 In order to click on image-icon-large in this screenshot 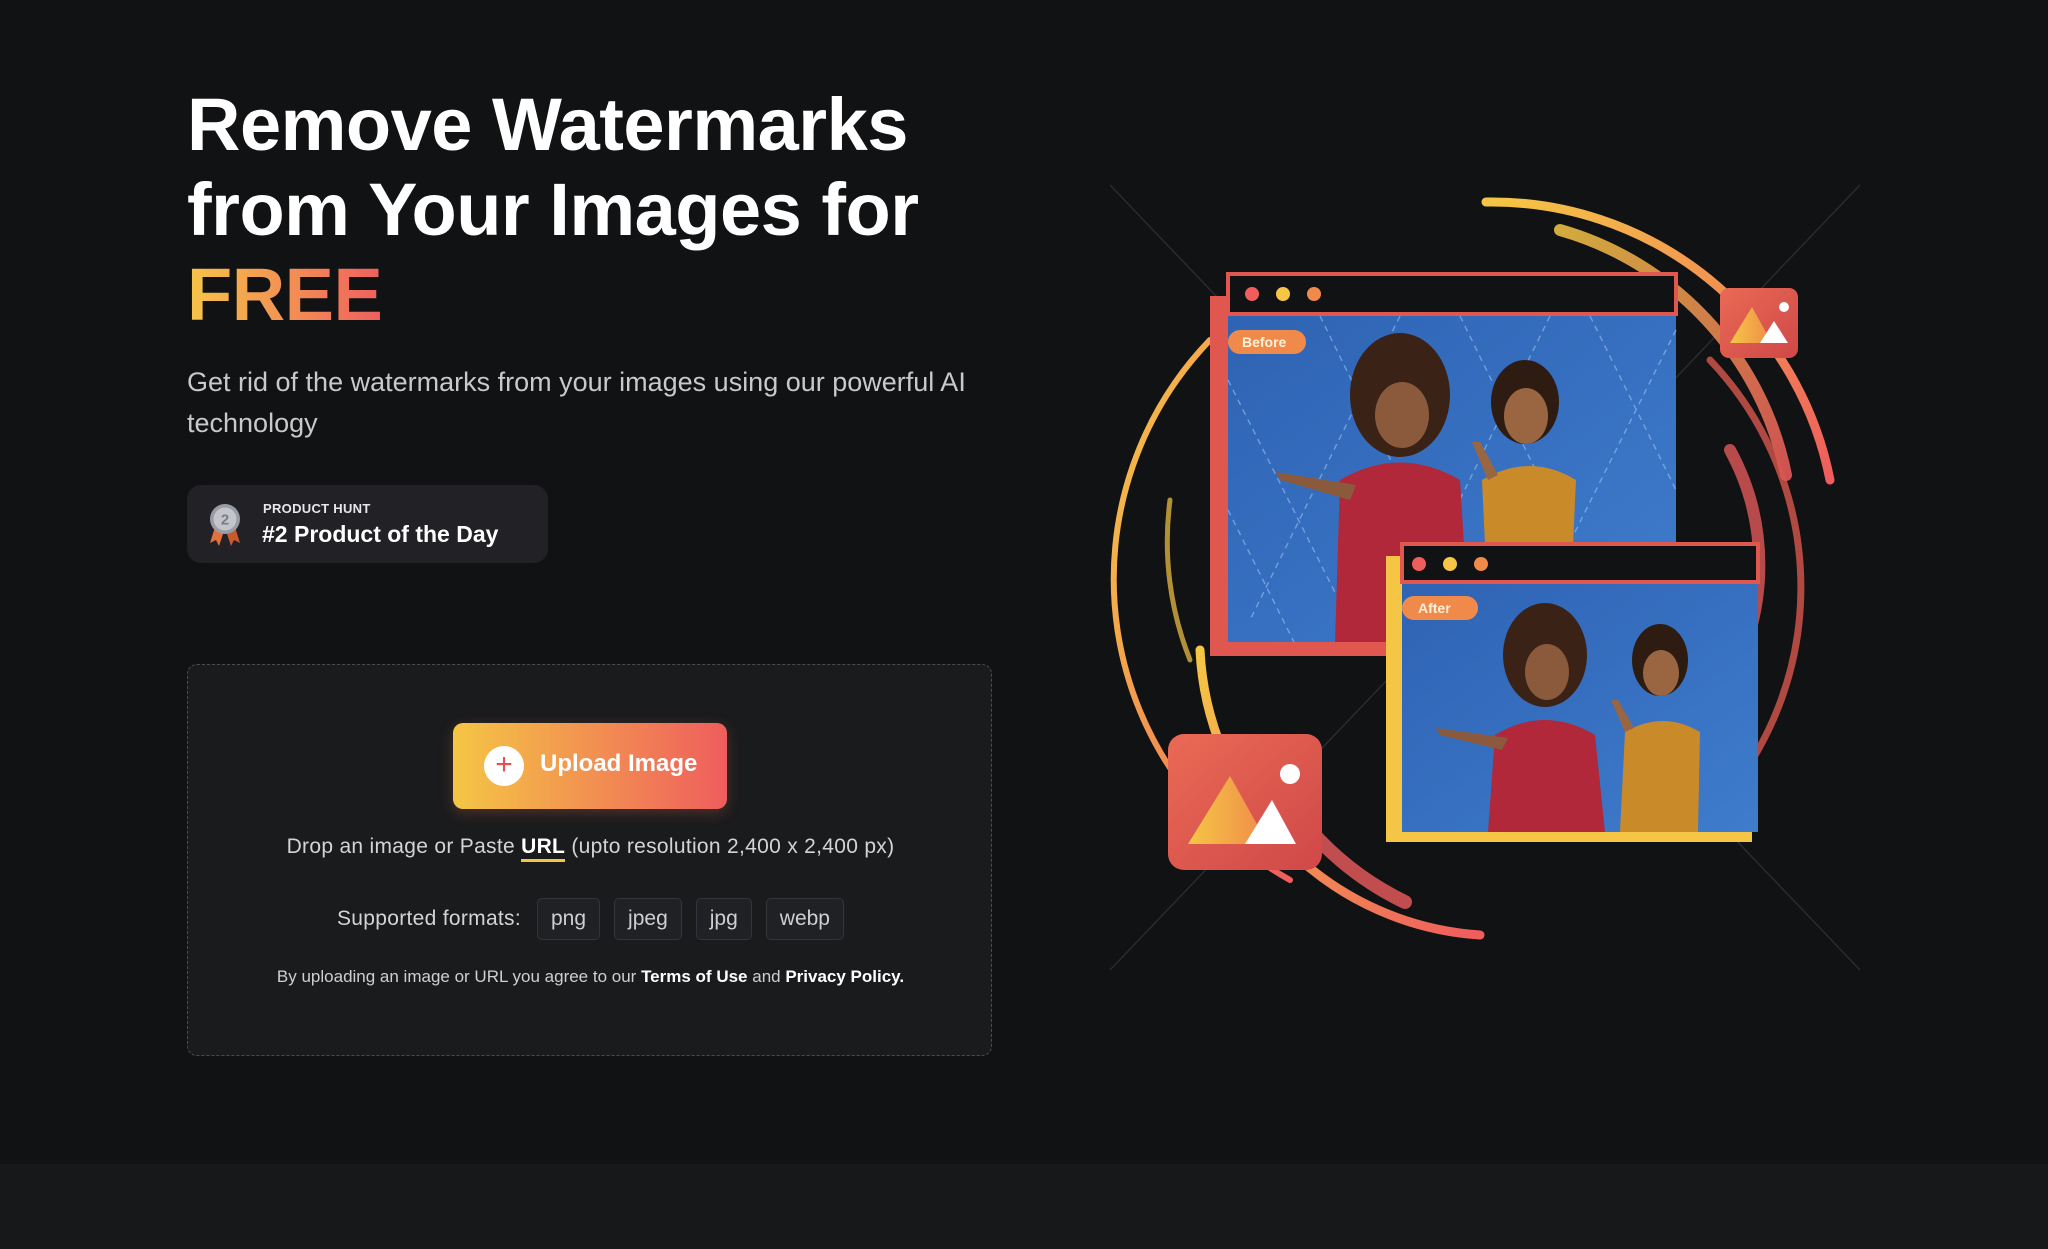, I will do `click(1245, 802)`.